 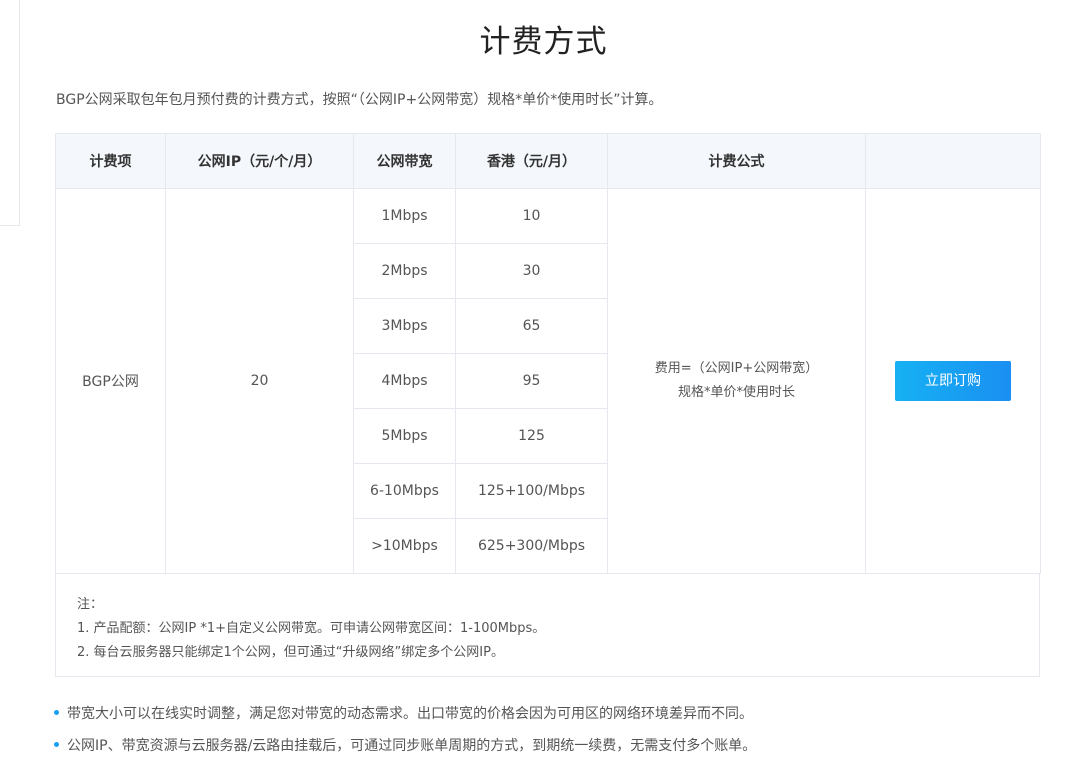 I want to click on bandwidth-cell: 6-10Mbps, so click(x=404, y=491).